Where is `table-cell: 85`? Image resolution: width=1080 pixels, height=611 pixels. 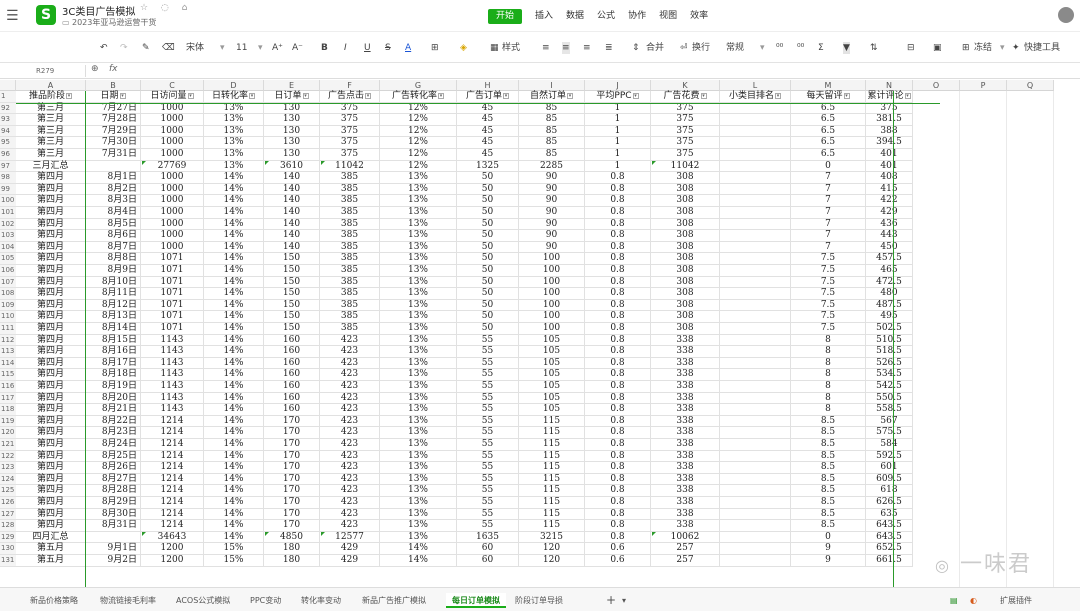 table-cell: 85 is located at coordinates (552, 120).